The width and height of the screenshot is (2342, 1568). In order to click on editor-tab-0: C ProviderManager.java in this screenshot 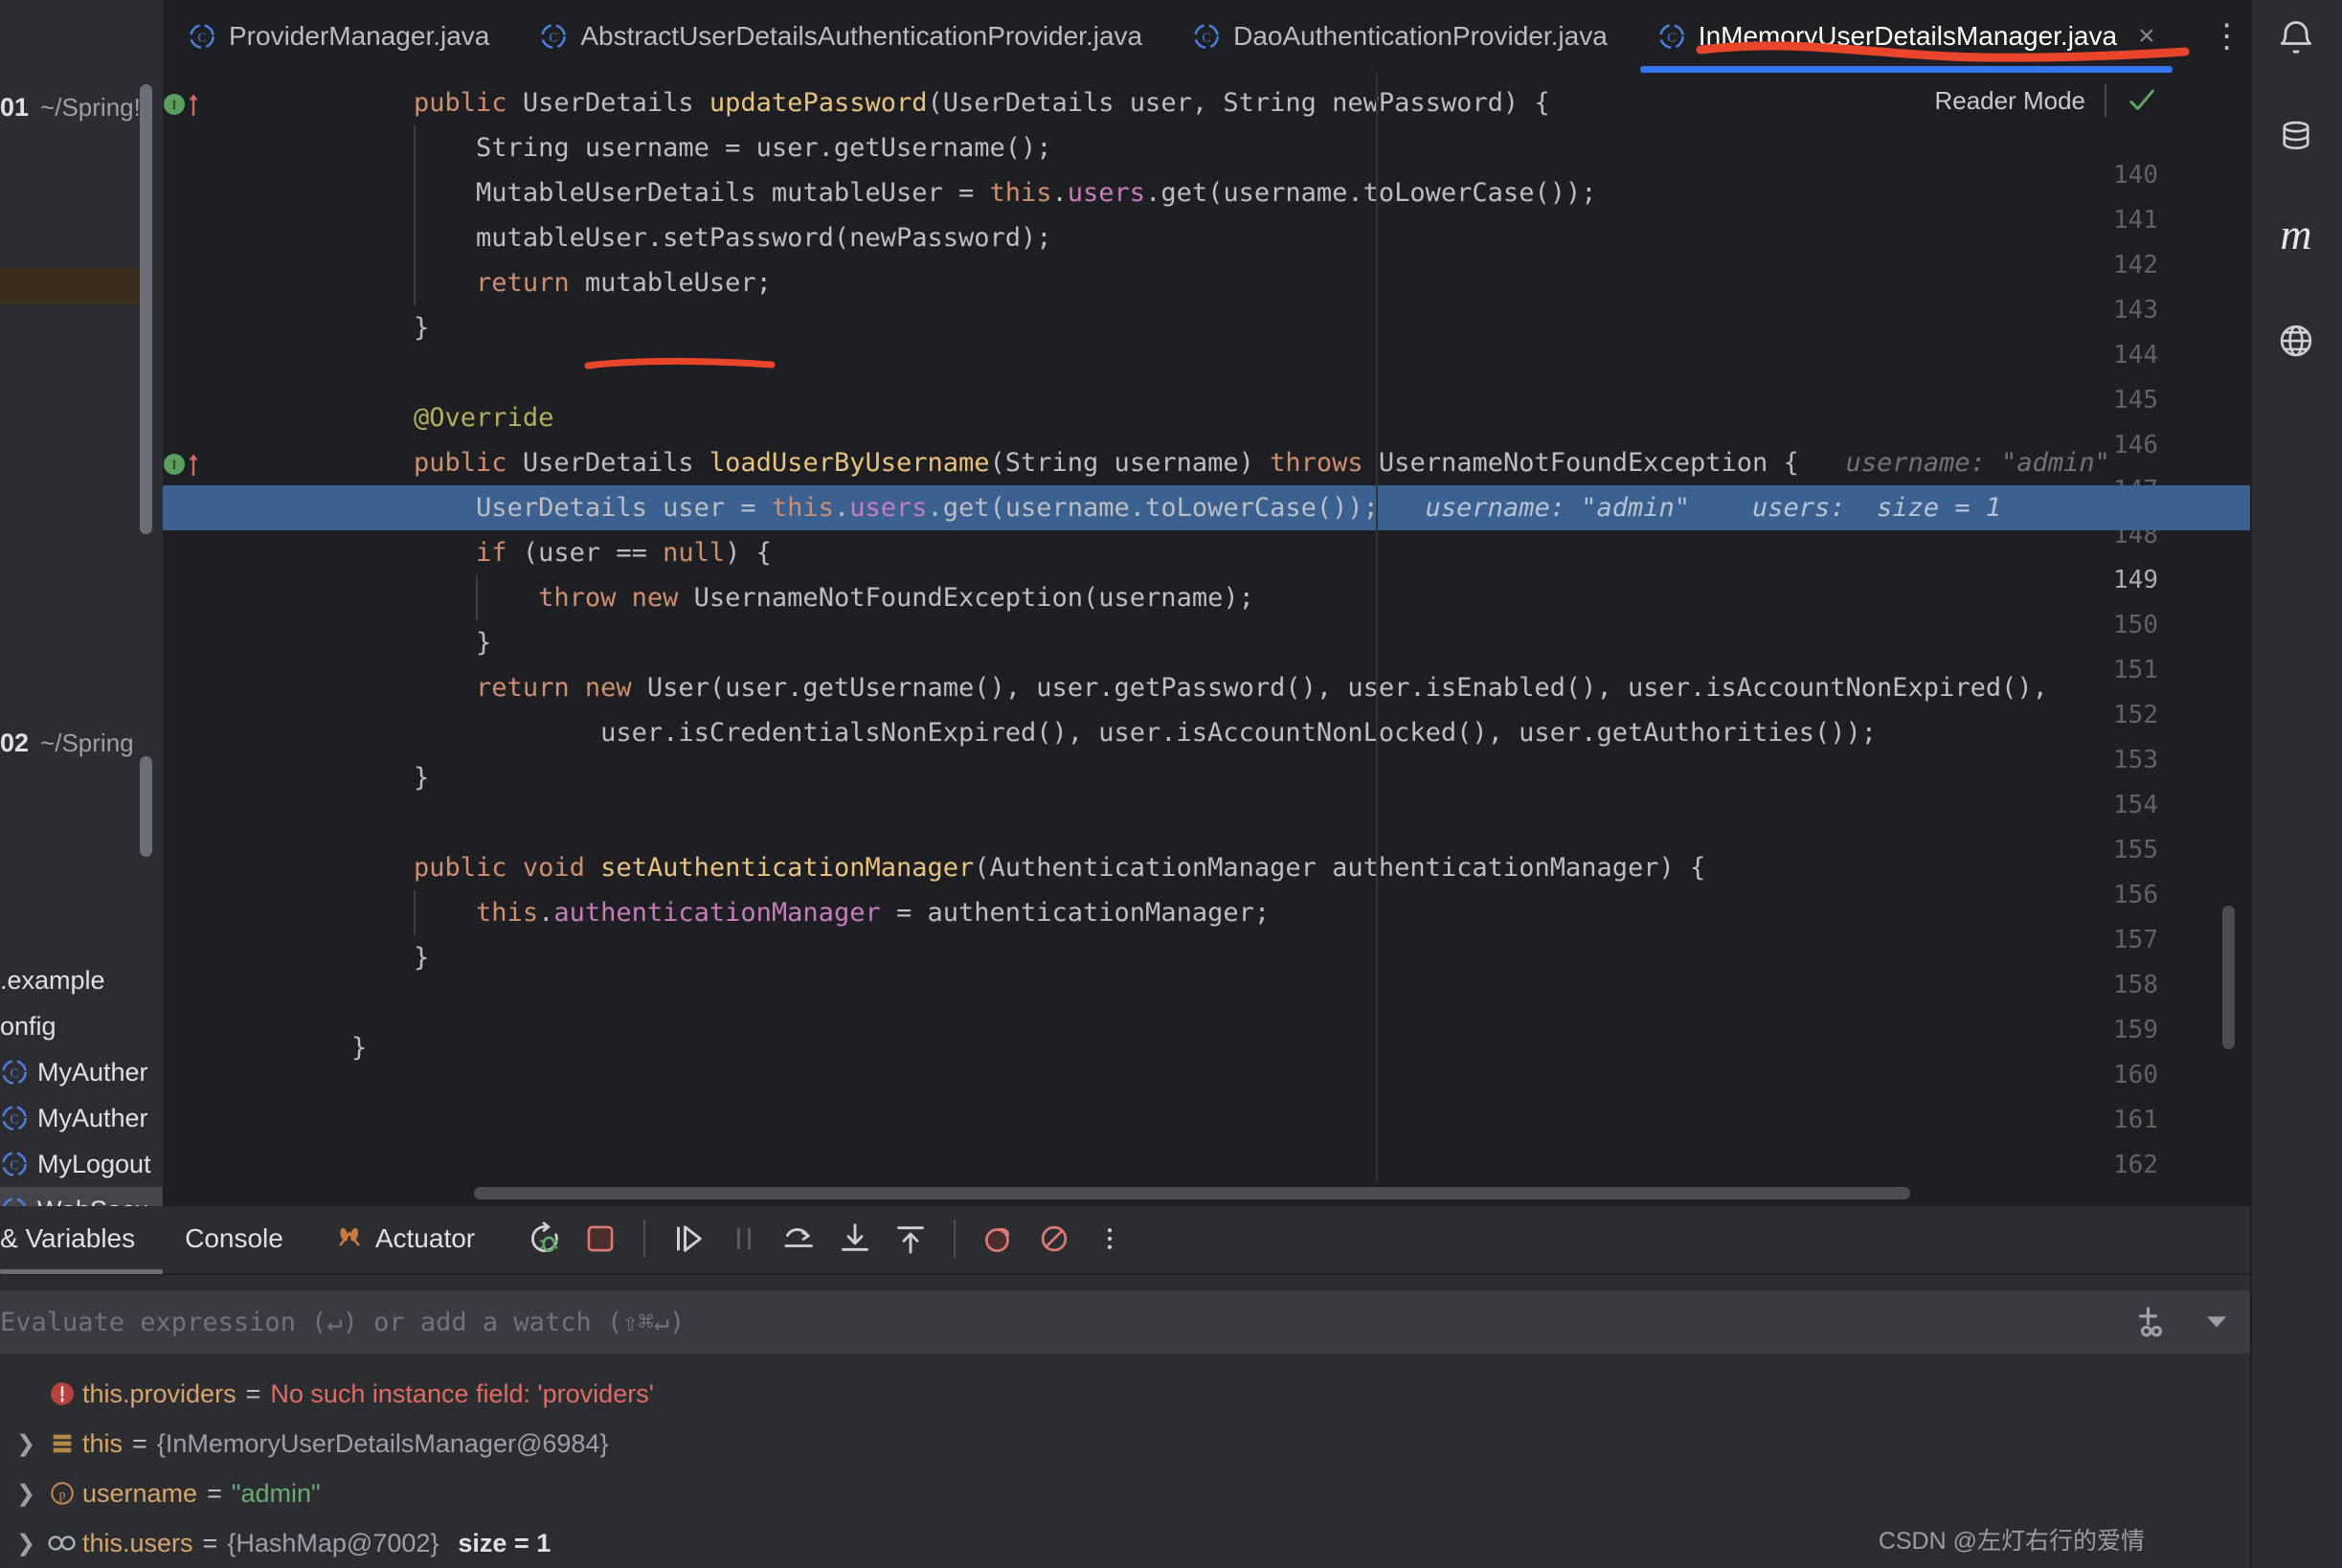, I will do `click(338, 36)`.